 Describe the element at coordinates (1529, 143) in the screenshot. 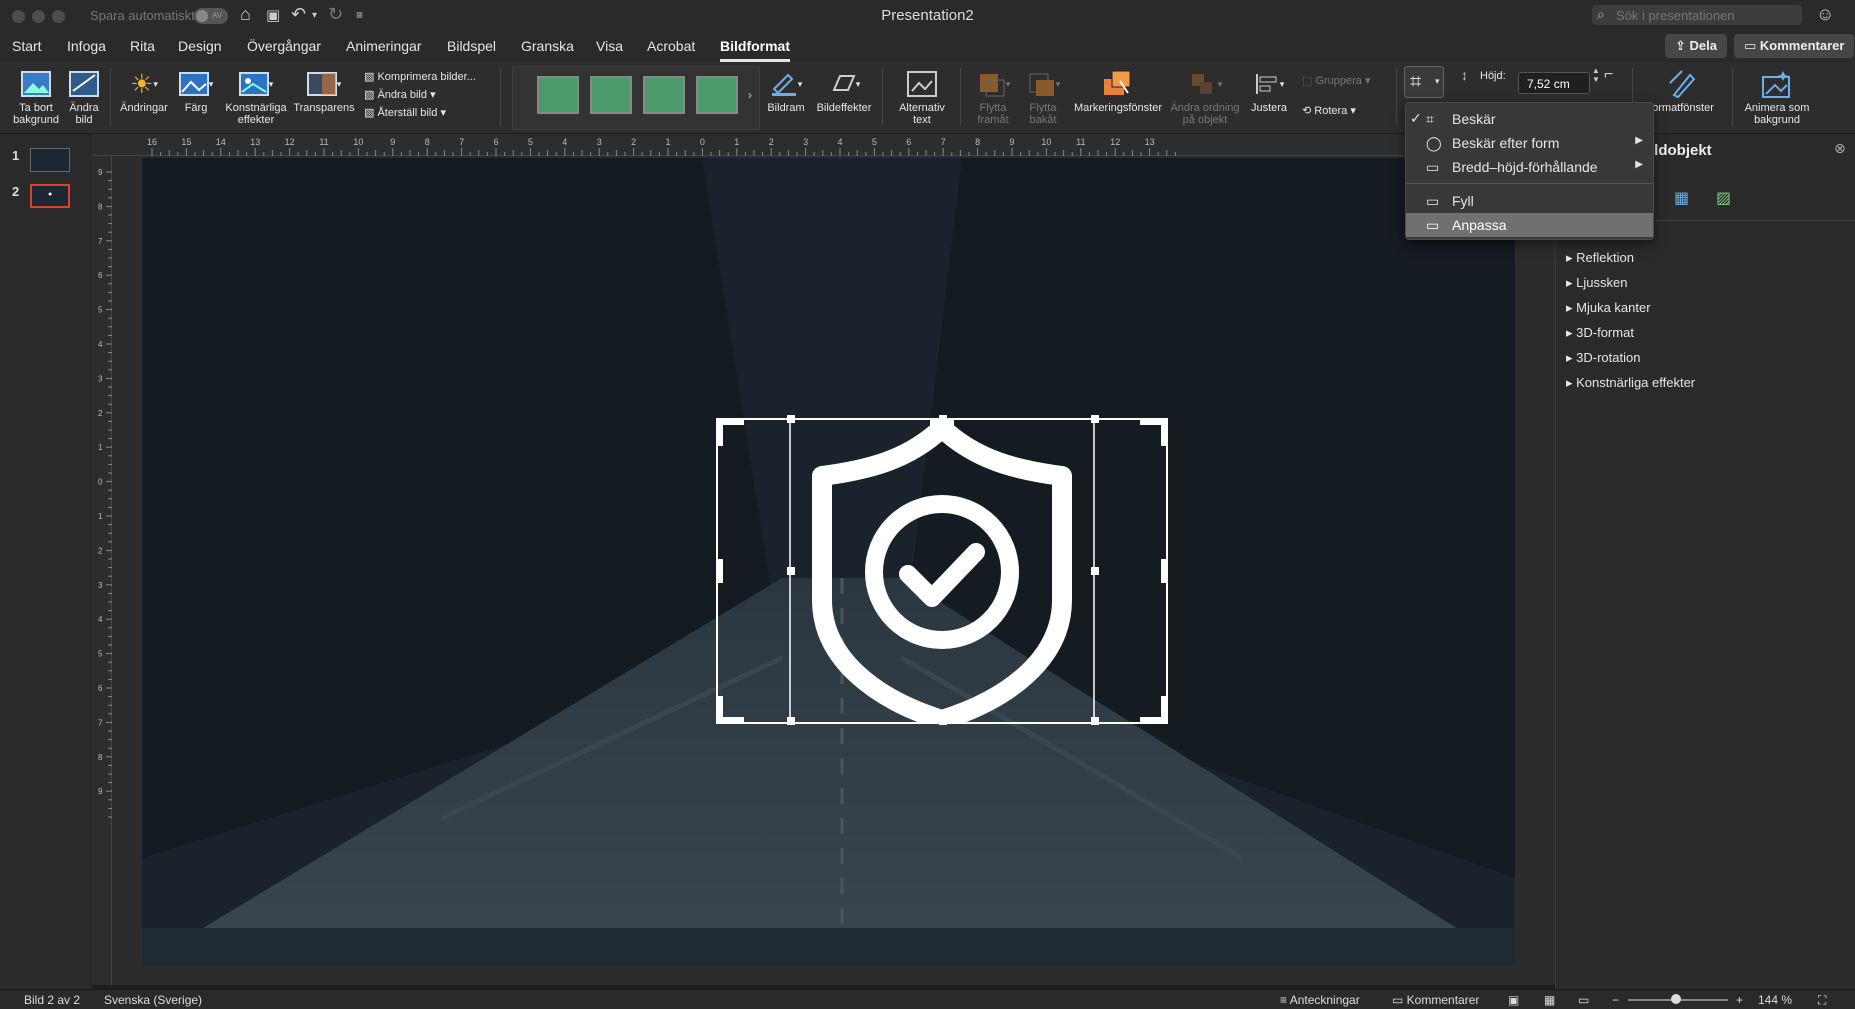

I see `menu-item-crop-to-shape: ◯ Beskär efter form ▶` at that location.